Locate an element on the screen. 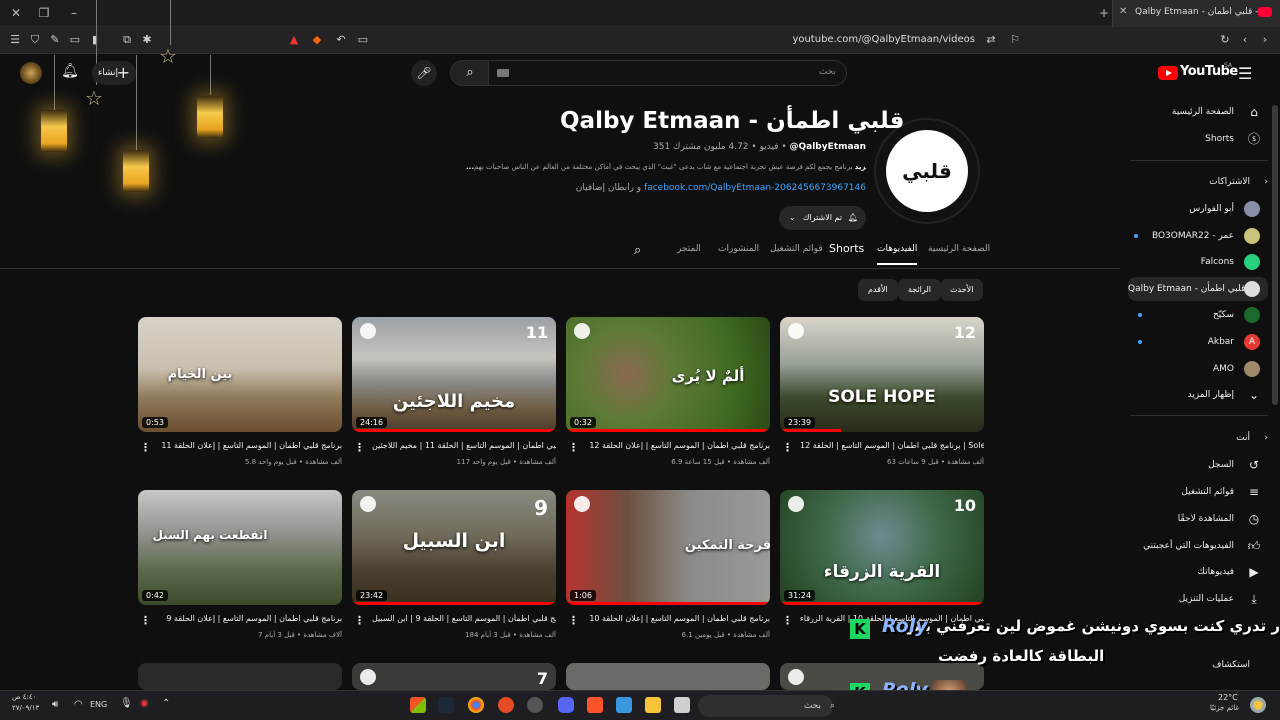 The width and height of the screenshot is (1280, 720). sidebar-you-heading: أنت › is located at coordinates (1198, 438).